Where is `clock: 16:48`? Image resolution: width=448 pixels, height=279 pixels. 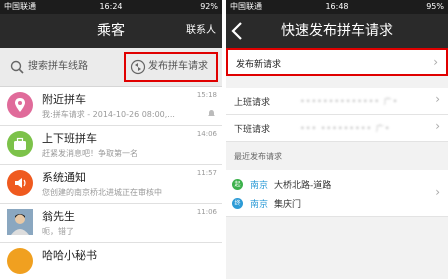 clock: 16:48 is located at coordinates (337, 6).